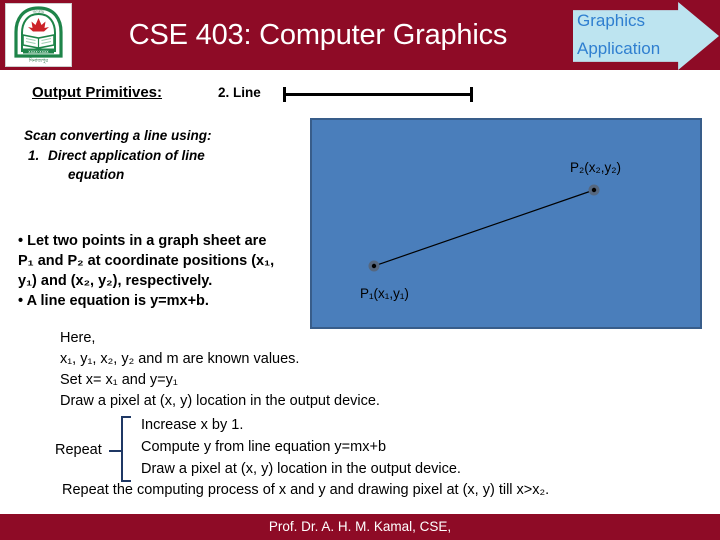 The image size is (720, 540). I want to click on line-bar, so click(378, 94).